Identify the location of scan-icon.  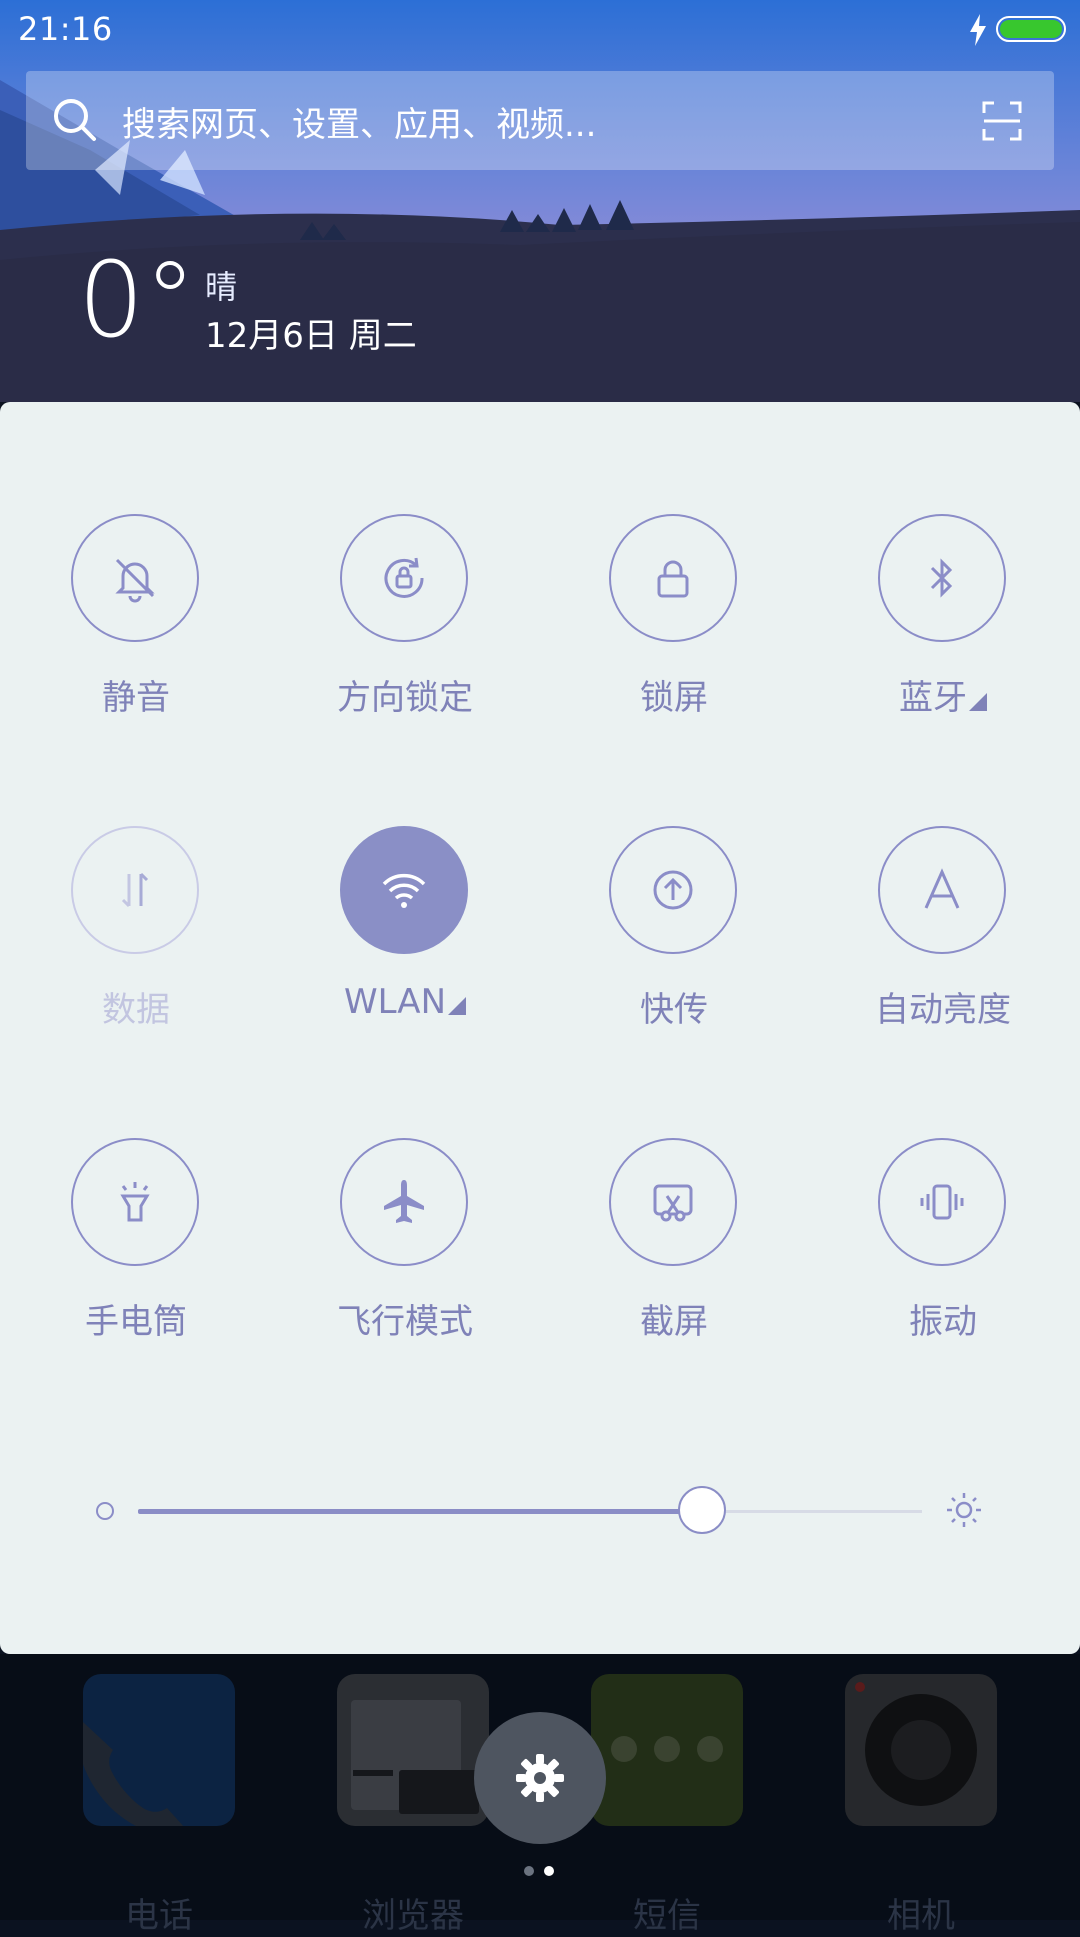
(1002, 121).